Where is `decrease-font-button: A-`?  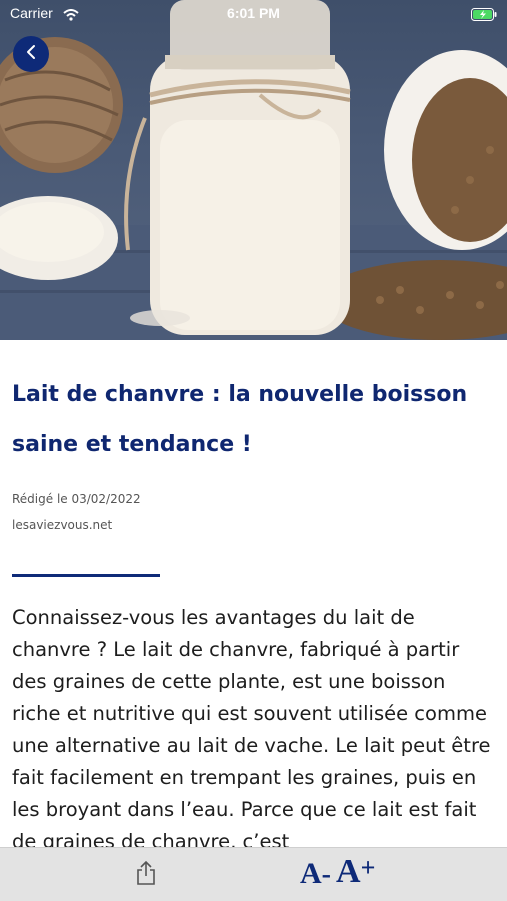
decrease-font-button: A- is located at coordinates (315, 874).